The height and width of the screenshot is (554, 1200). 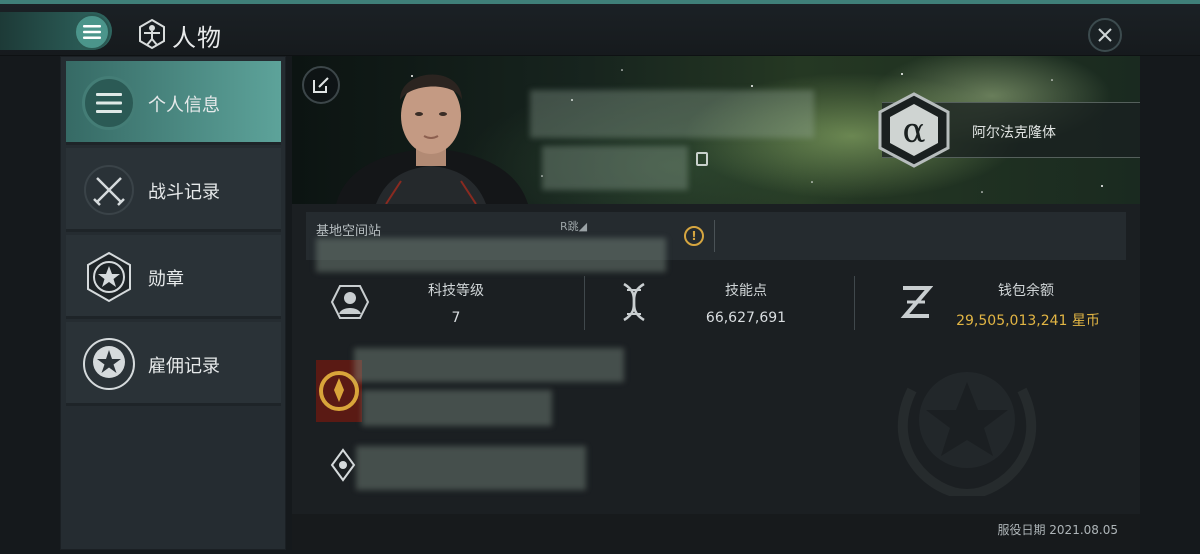 What do you see at coordinates (634, 302) in the screenshot?
I see `dna-icon` at bounding box center [634, 302].